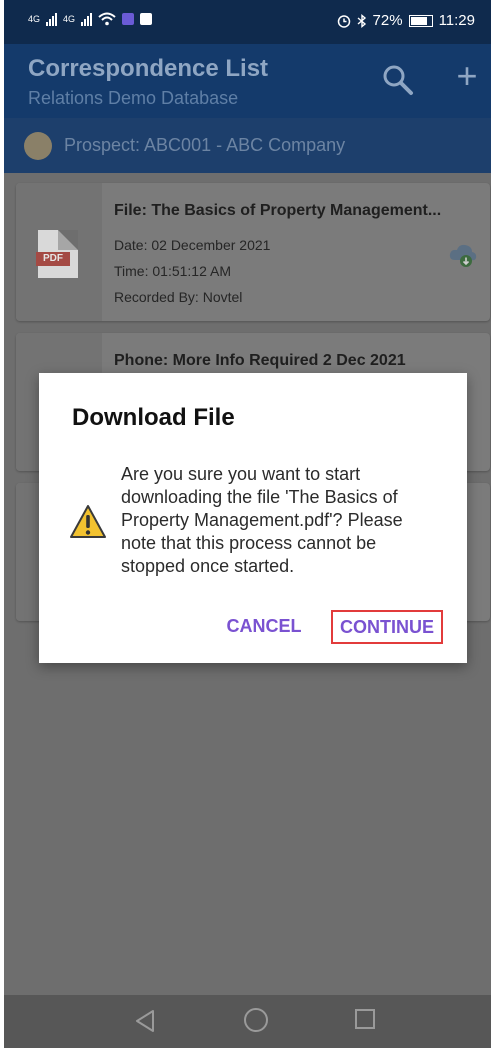 The width and height of the screenshot is (495, 1048). I want to click on home-icon, so click(256, 1020).